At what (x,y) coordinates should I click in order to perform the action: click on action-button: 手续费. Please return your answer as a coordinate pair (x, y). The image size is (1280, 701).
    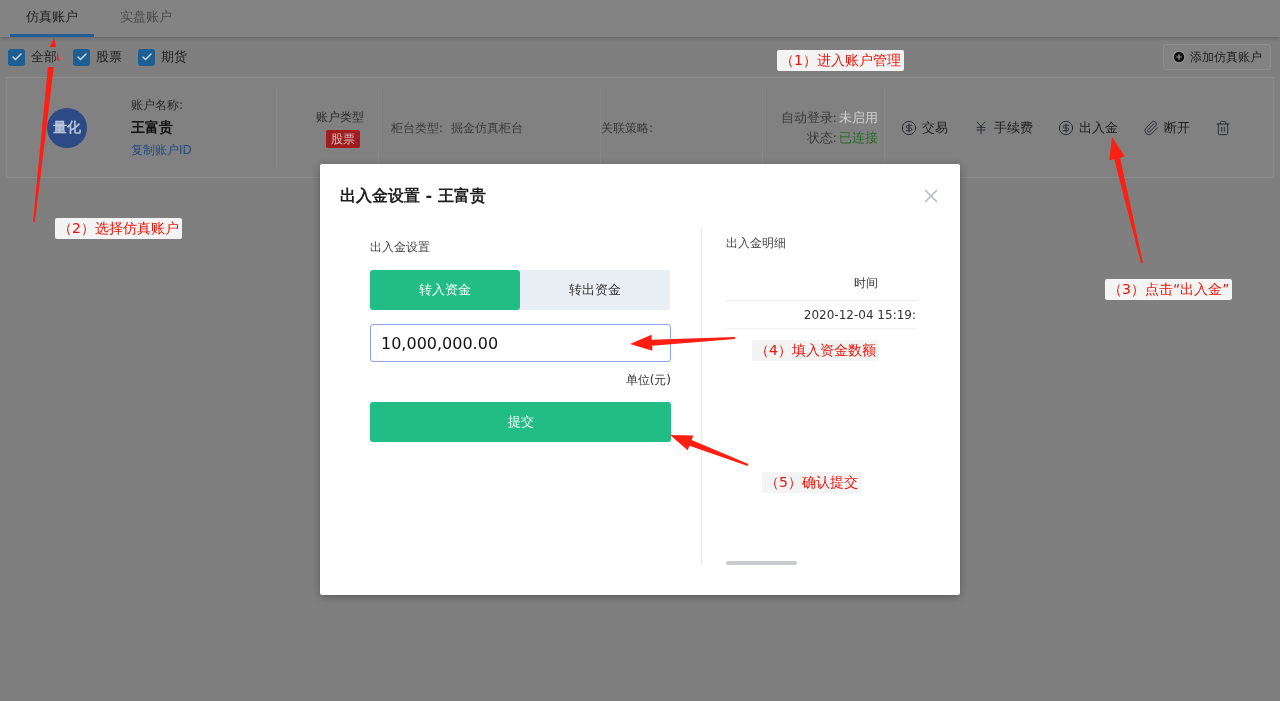
    Looking at the image, I should click on (1003, 127).